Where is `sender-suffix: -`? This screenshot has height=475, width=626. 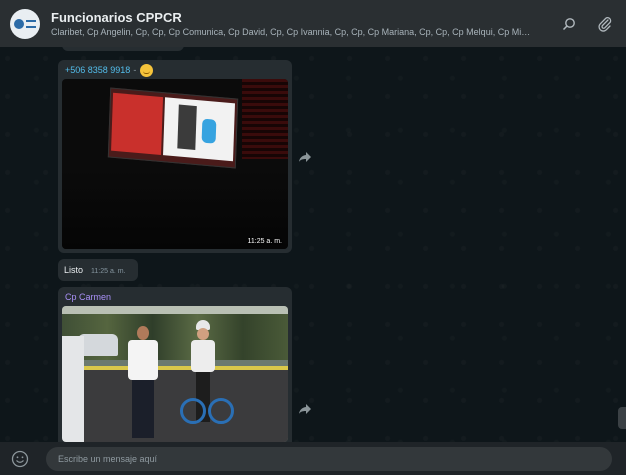 sender-suffix: - is located at coordinates (135, 70).